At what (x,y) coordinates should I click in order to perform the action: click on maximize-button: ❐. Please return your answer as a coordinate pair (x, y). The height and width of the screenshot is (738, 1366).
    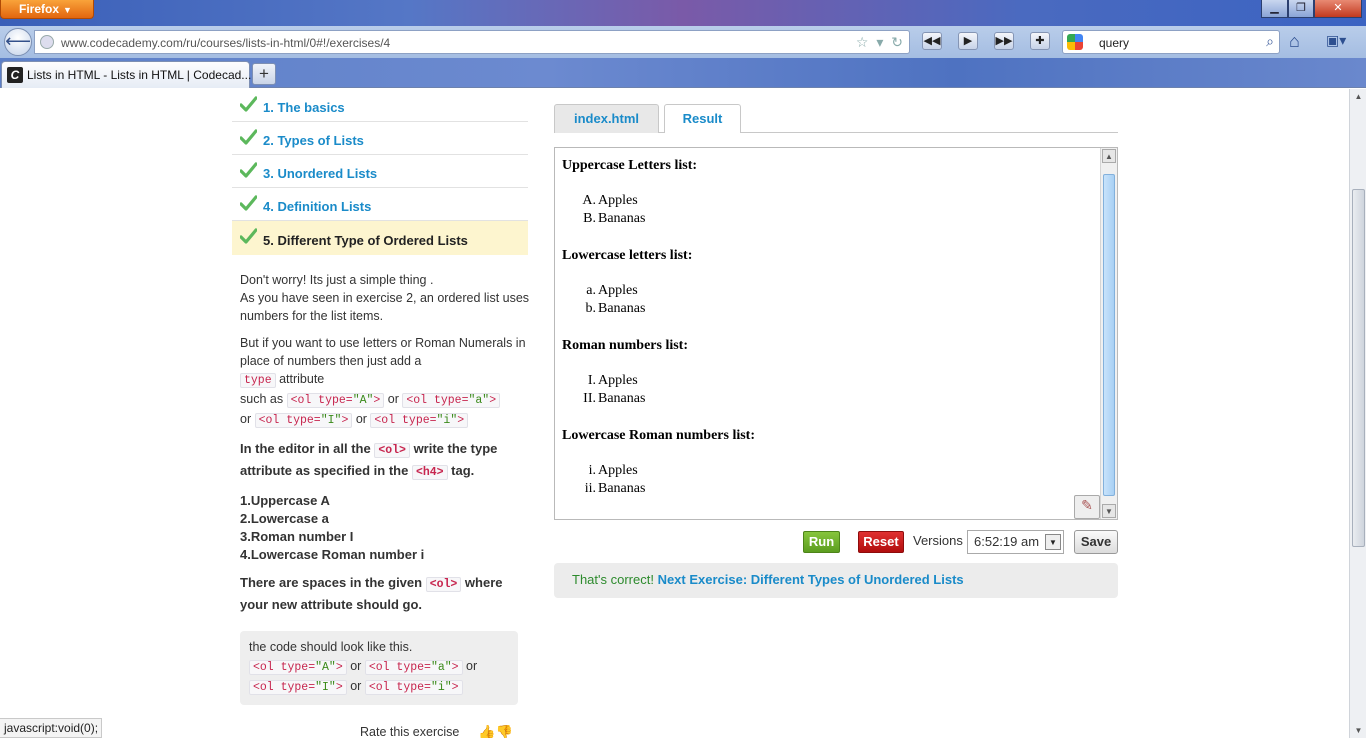
    Looking at the image, I should click on (1301, 9).